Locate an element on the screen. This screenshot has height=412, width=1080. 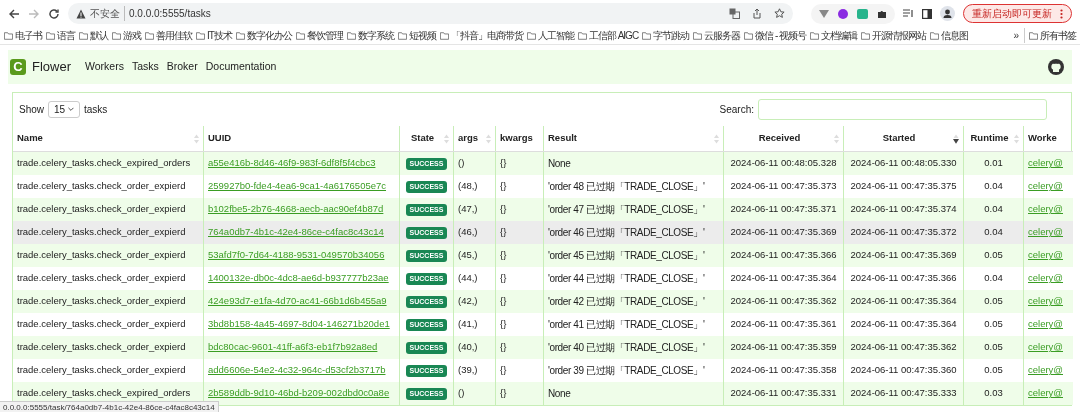
nav-link: Broker is located at coordinates (182, 67).